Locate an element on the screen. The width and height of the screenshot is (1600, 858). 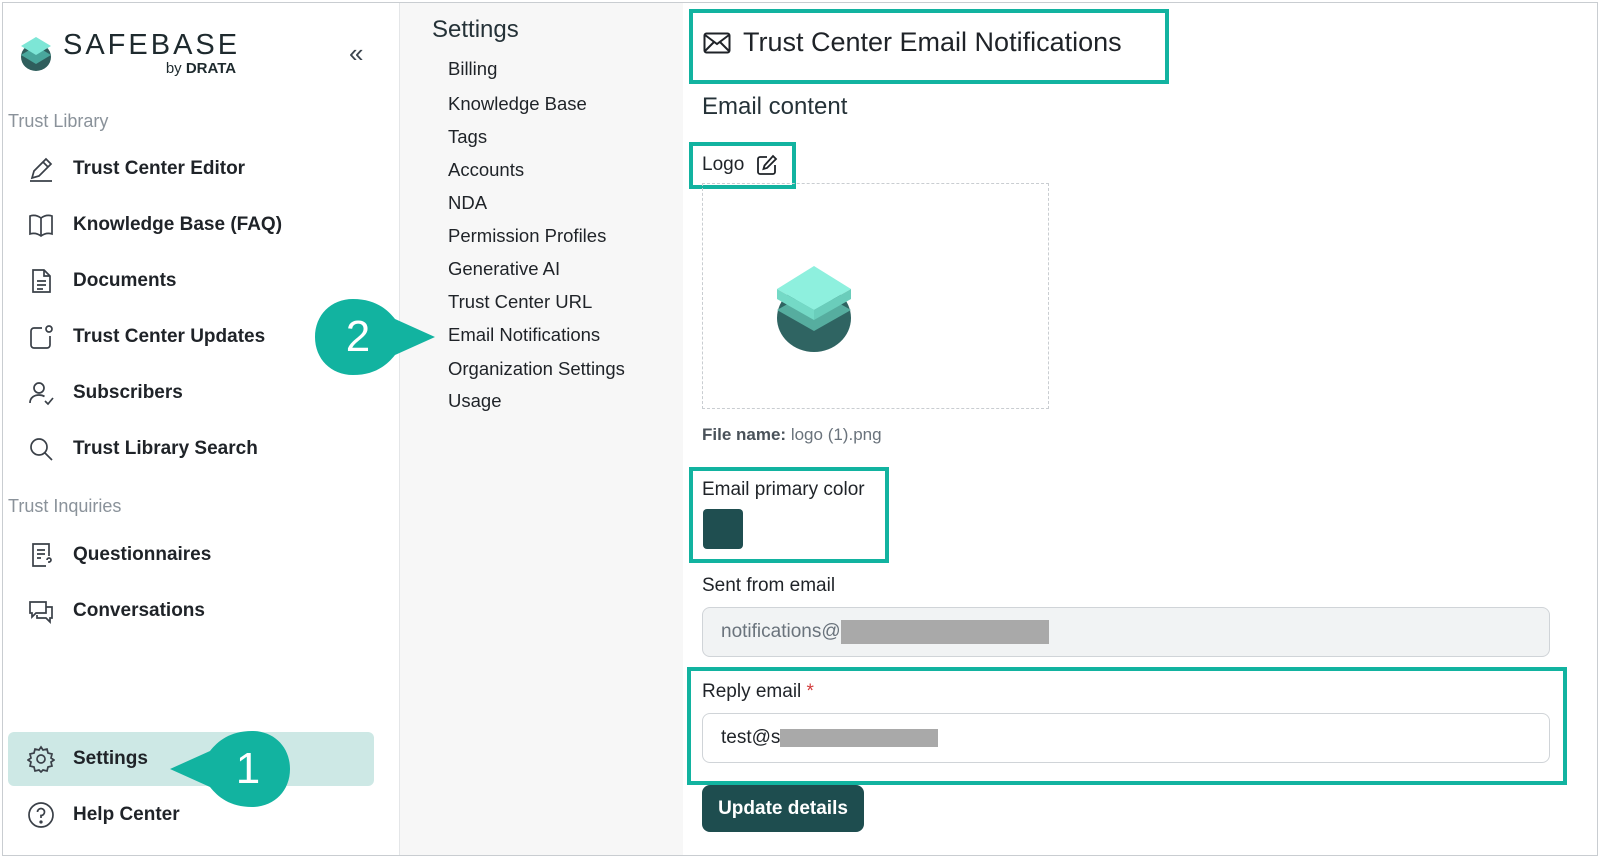
sidebar-item-subscribers: Subscribers is located at coordinates (104, 393).